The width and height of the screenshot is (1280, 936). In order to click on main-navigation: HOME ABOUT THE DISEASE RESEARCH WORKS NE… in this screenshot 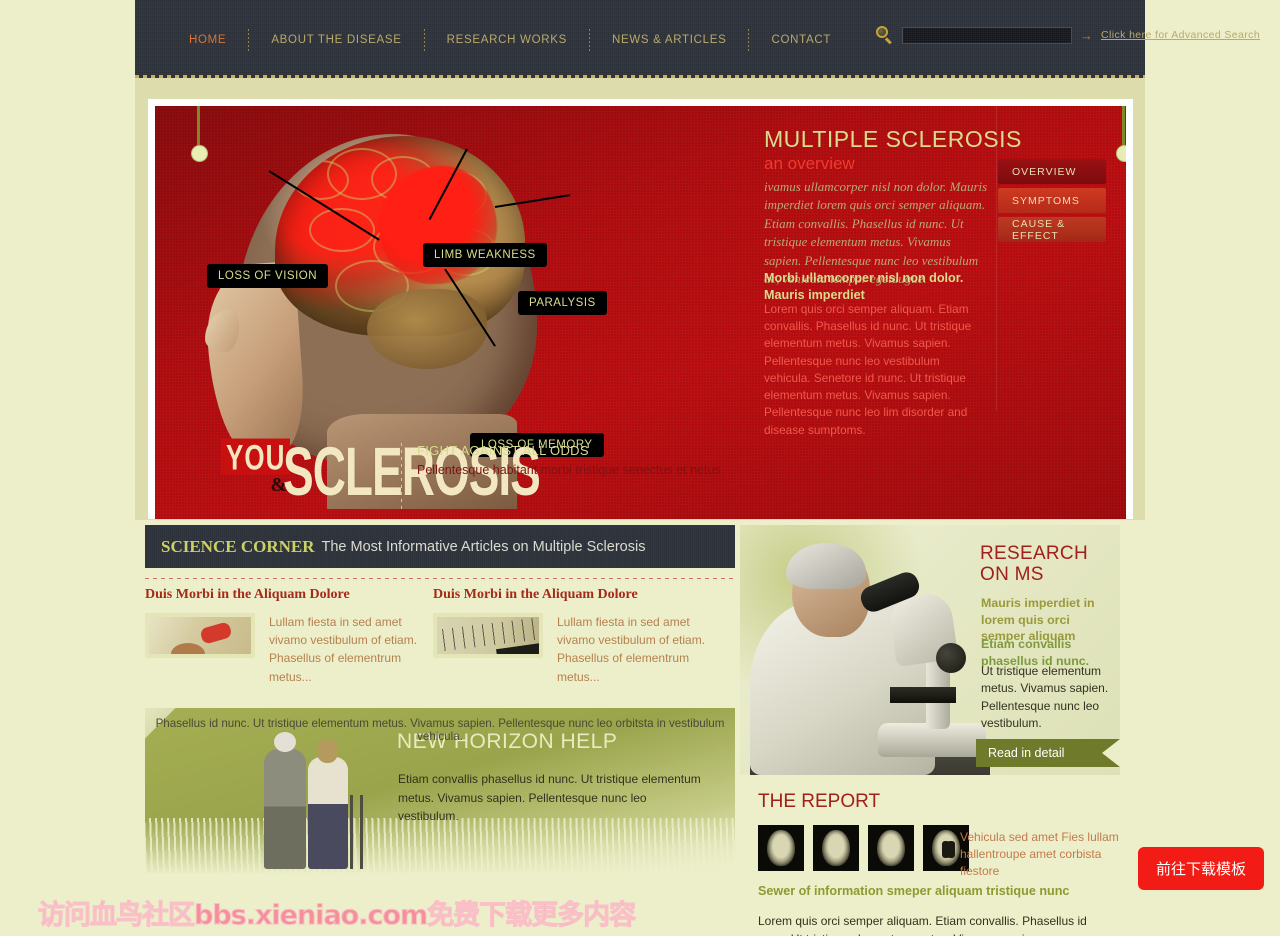, I will do `click(510, 40)`.